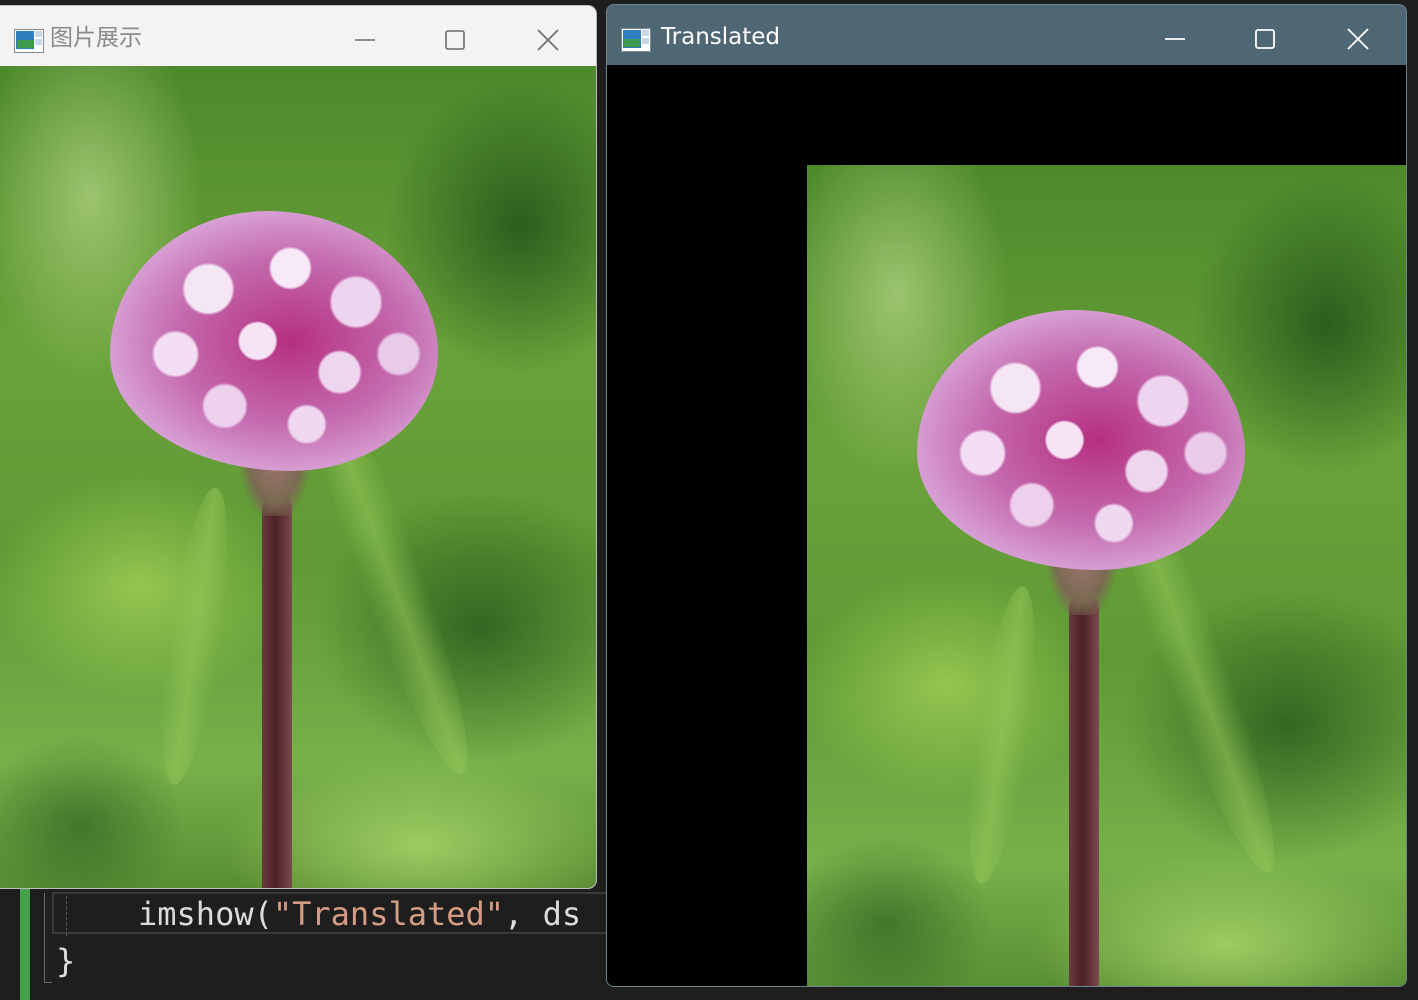  What do you see at coordinates (66, 916) in the screenshot?
I see `indent-guide` at bounding box center [66, 916].